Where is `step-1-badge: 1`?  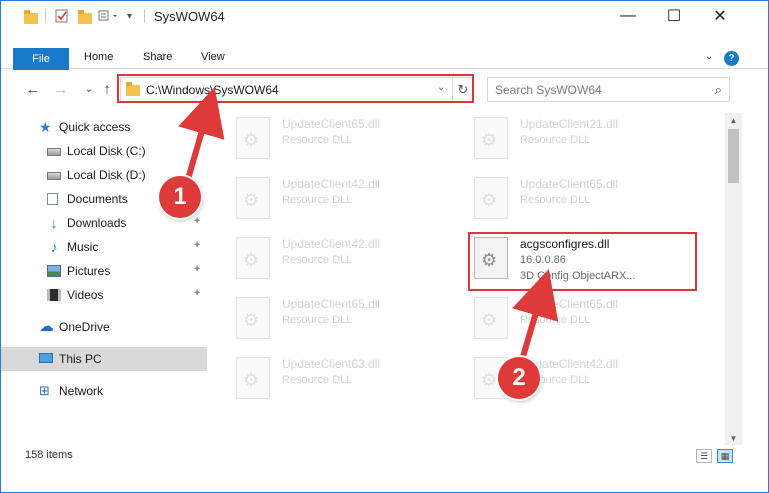
step-1-badge: 1 is located at coordinates (180, 197).